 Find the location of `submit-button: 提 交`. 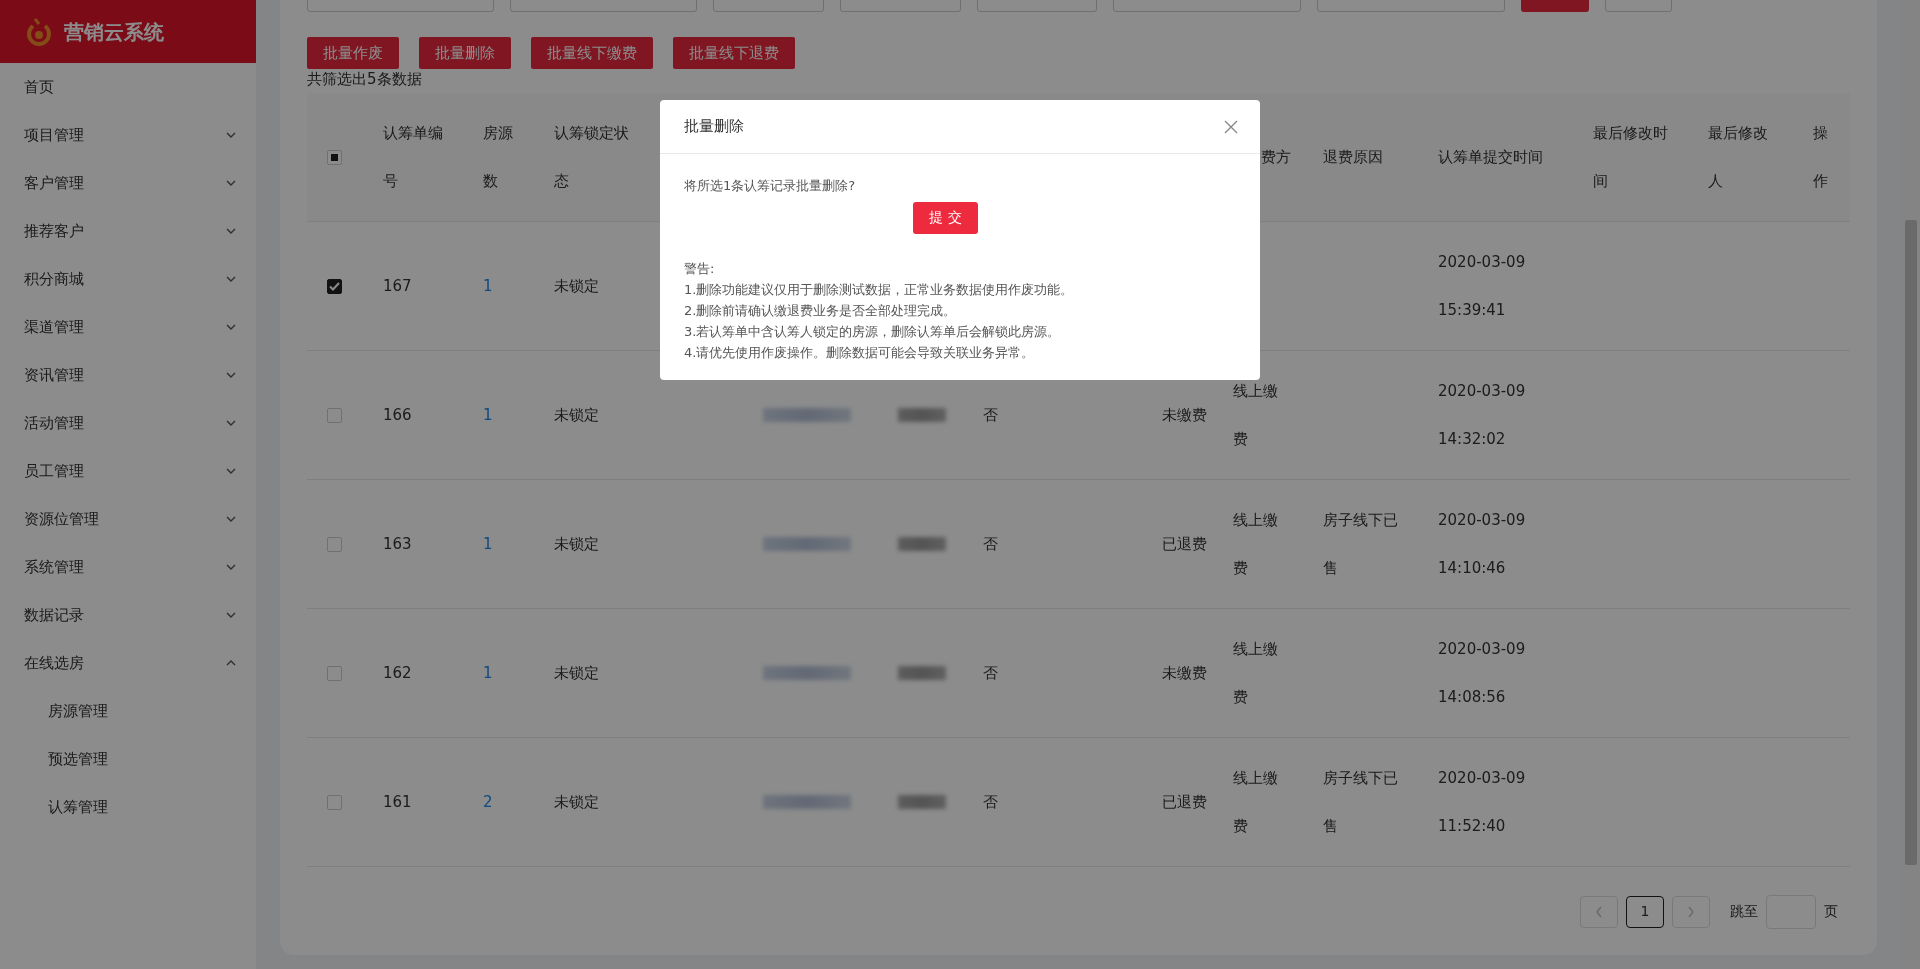

submit-button: 提 交 is located at coordinates (945, 217).